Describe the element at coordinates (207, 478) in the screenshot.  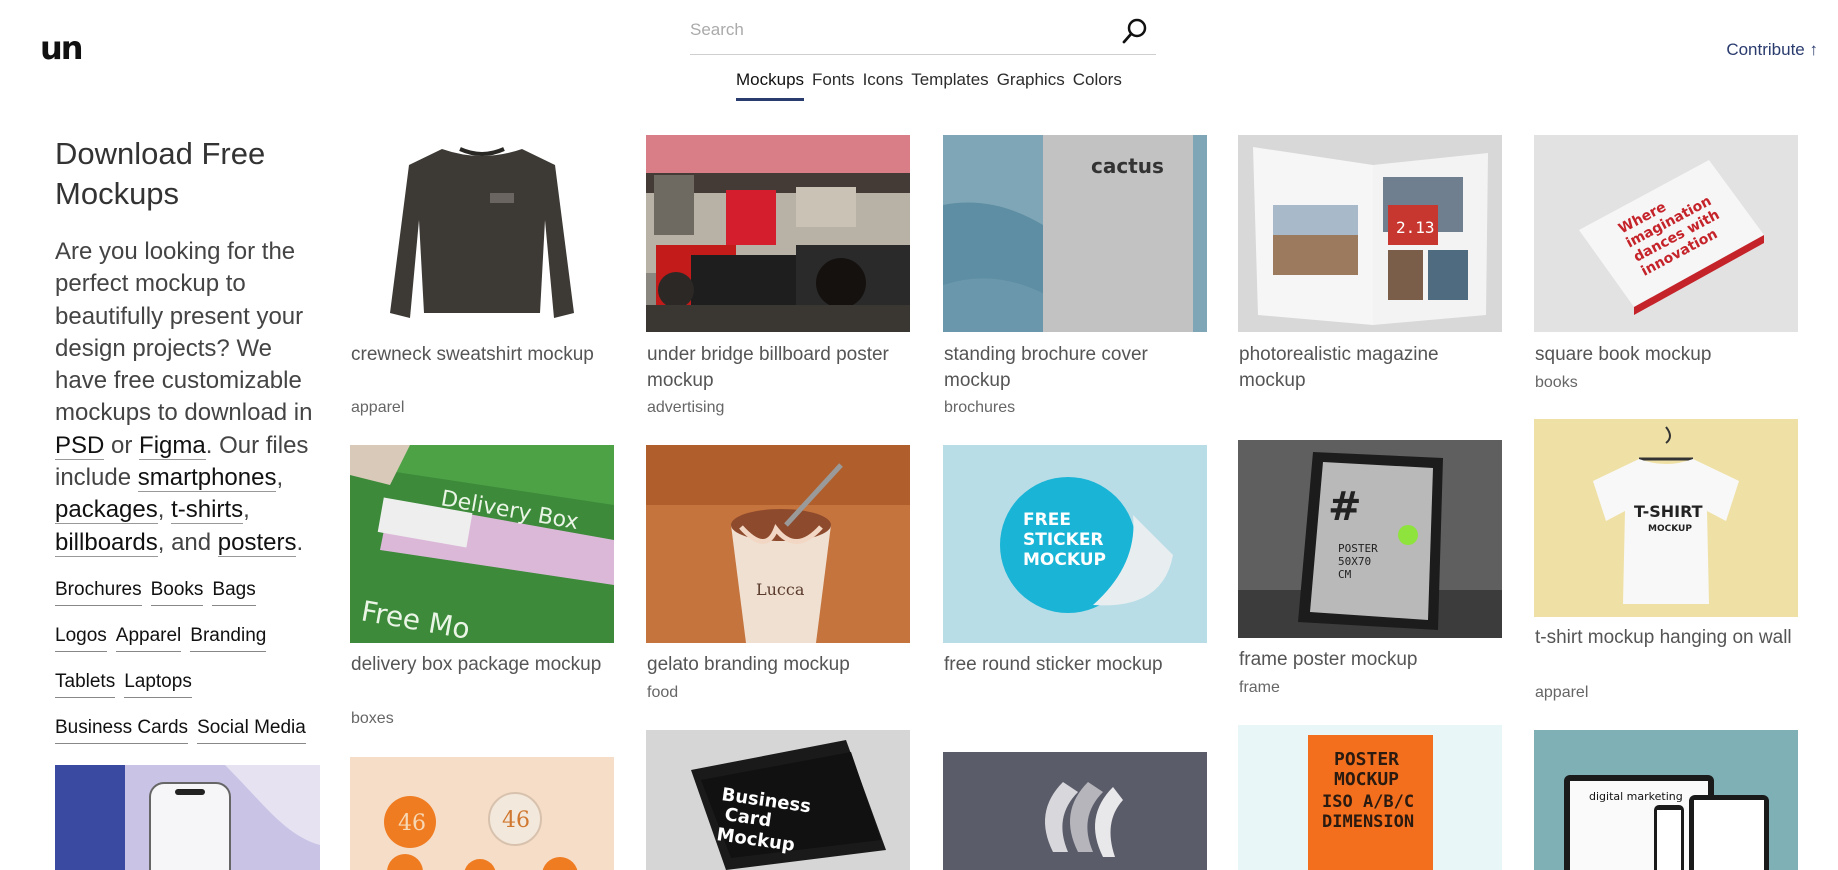
I see `smartphones-link: smartphones` at that location.